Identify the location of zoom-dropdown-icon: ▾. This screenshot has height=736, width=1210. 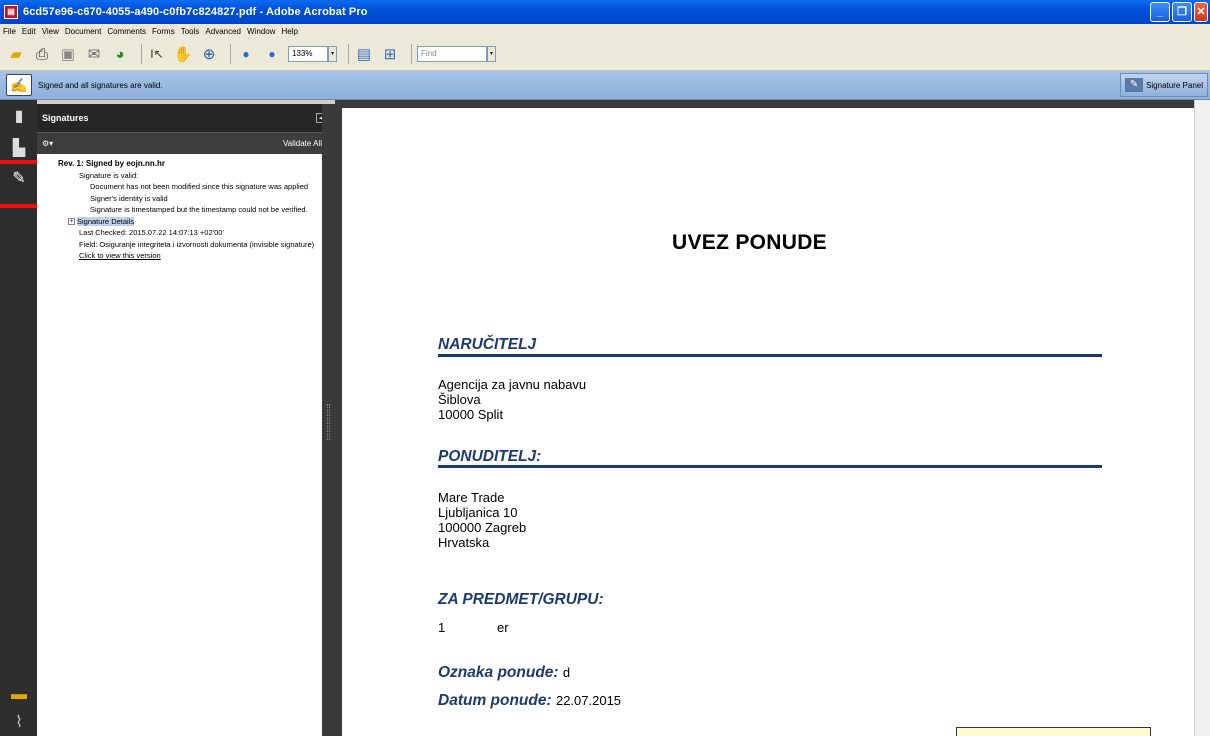
(332, 54).